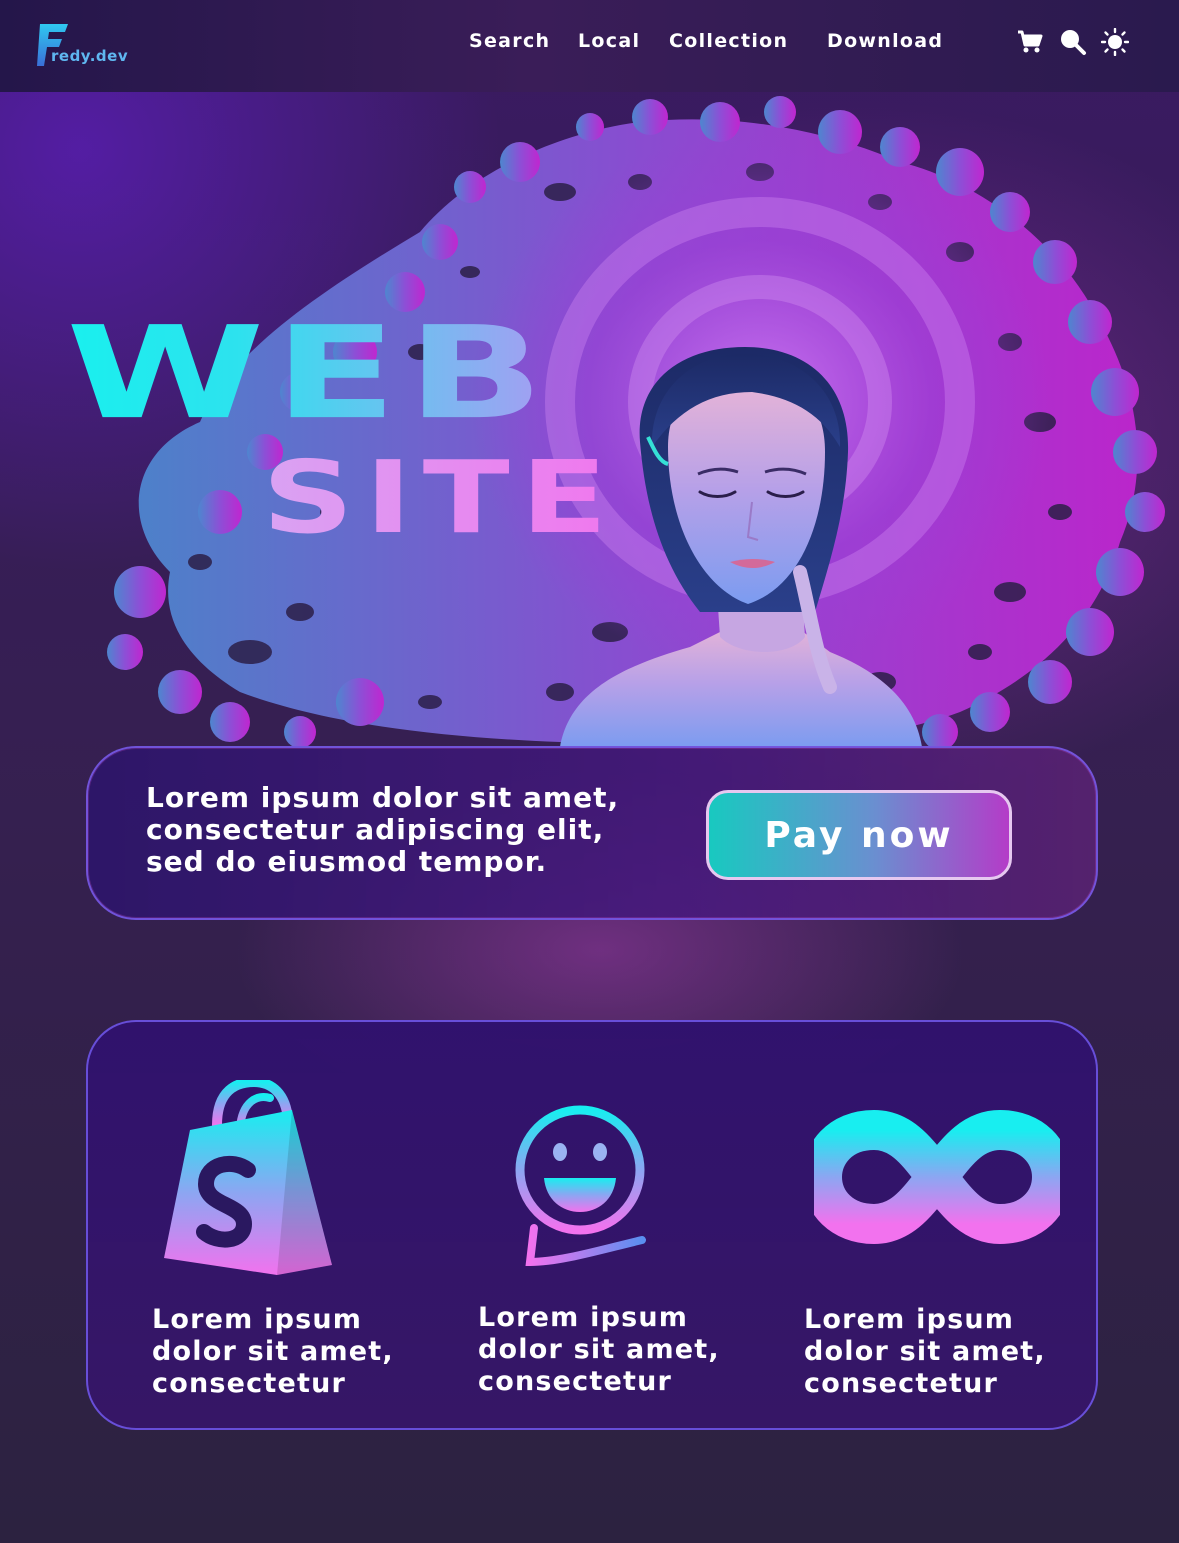  I want to click on feature-item-1: Lorem ipsum dolor sit amet, consectetur, so click(298, 1227).